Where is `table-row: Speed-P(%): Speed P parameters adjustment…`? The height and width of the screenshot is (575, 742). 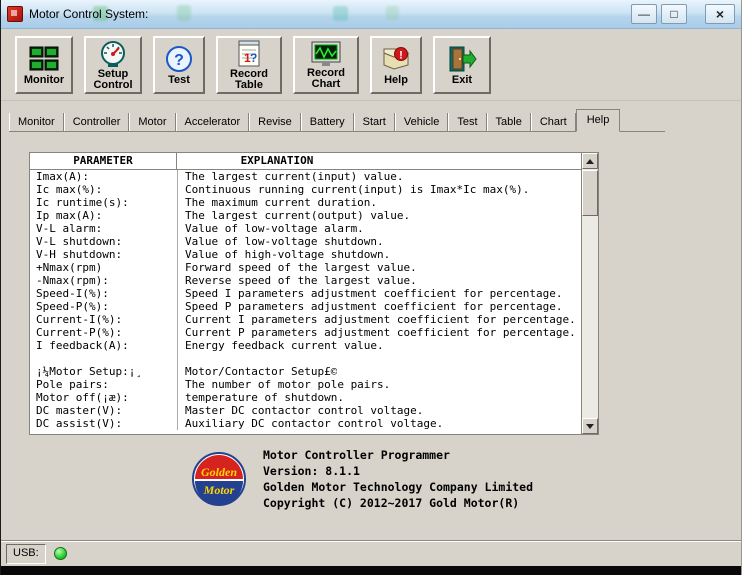
table-row: Speed-P(%): Speed P parameters adjustment… is located at coordinates (305, 306).